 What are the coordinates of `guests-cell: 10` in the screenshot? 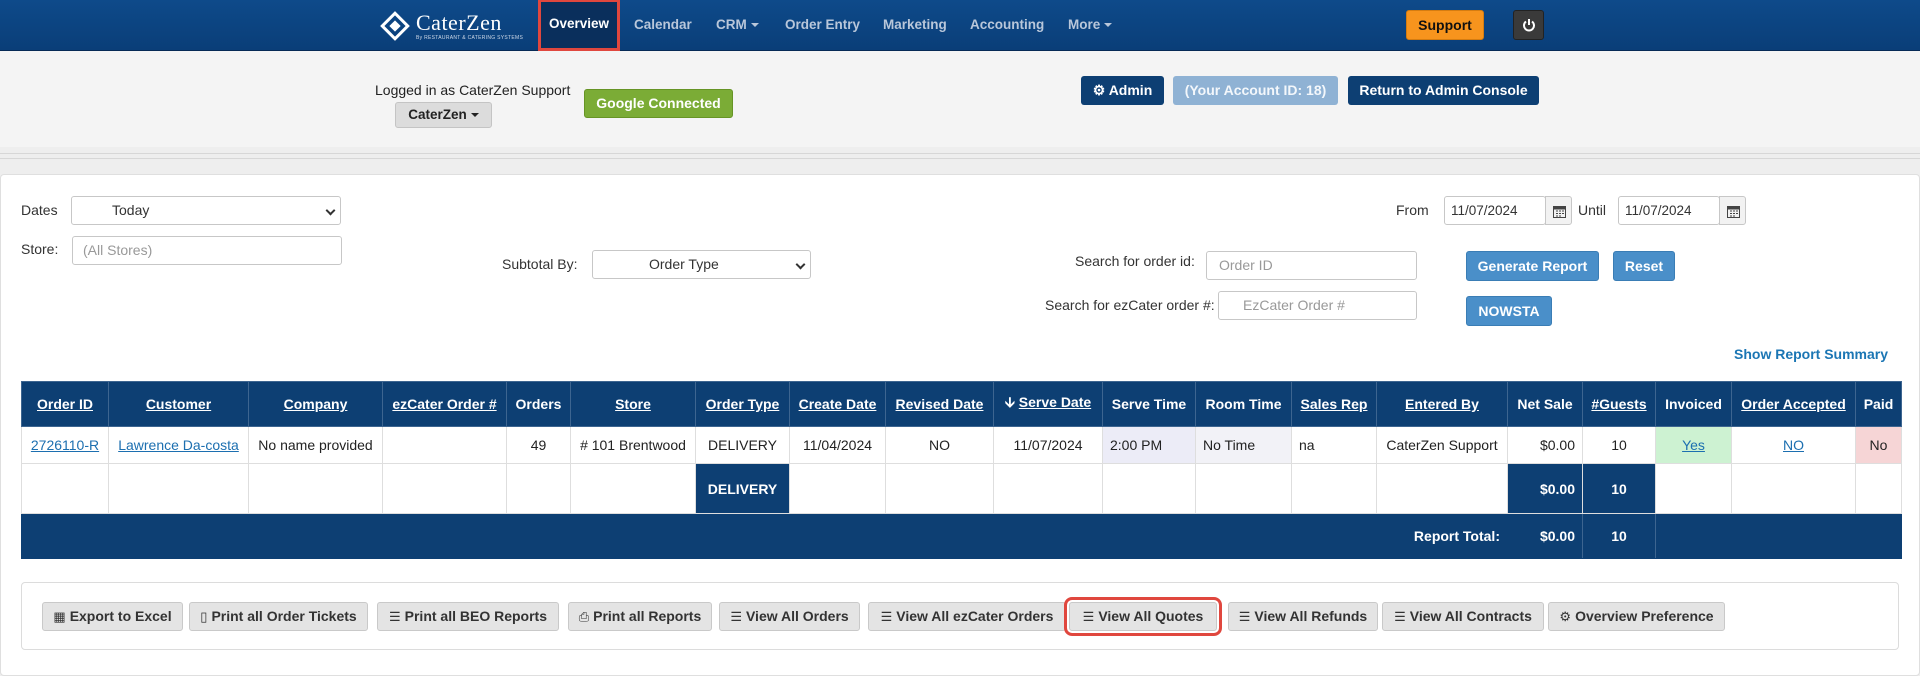 It's located at (1619, 445).